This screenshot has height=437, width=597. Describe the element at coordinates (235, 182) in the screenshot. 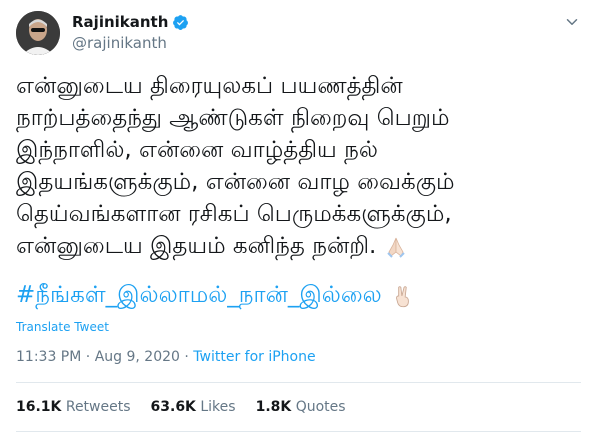

I see `tweet-line: இதயங்களுக்கும், என்னை வாழ வைக்கும்` at that location.